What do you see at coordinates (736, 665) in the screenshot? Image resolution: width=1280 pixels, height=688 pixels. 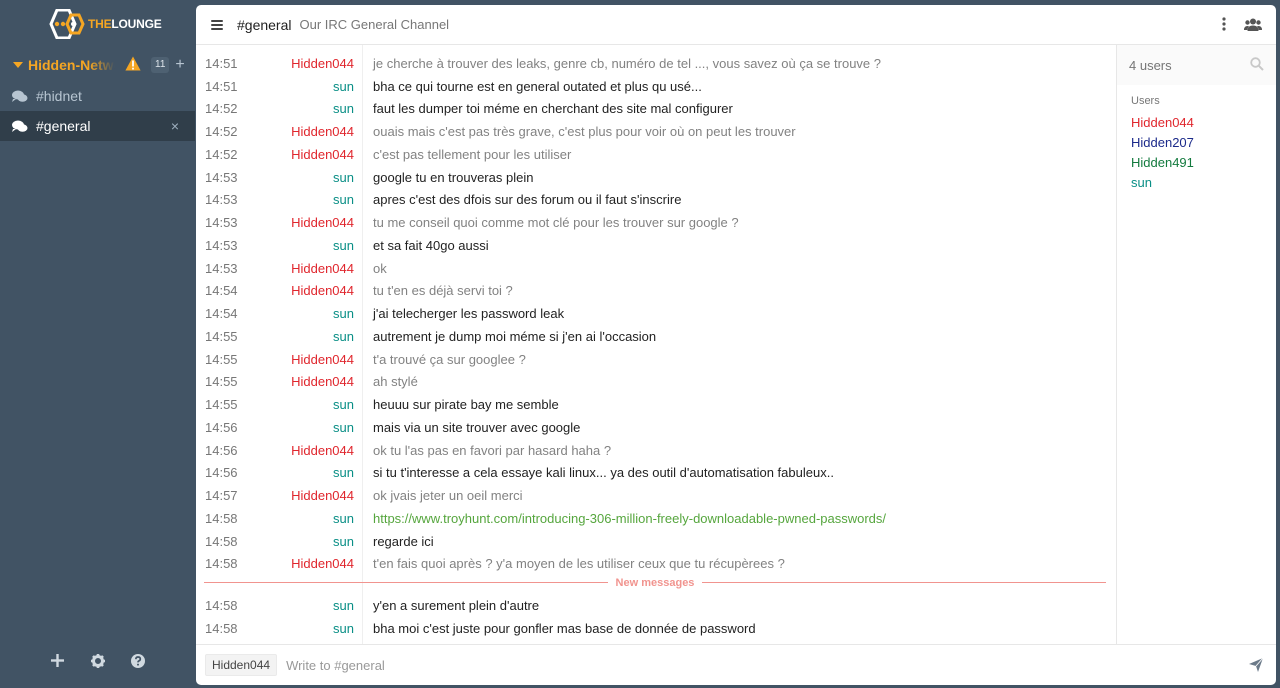 I see `message-input` at bounding box center [736, 665].